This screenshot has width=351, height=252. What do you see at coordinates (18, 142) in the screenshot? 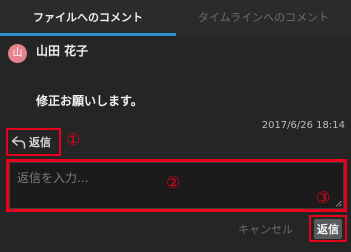
I see `reply-arrow-icon` at bounding box center [18, 142].